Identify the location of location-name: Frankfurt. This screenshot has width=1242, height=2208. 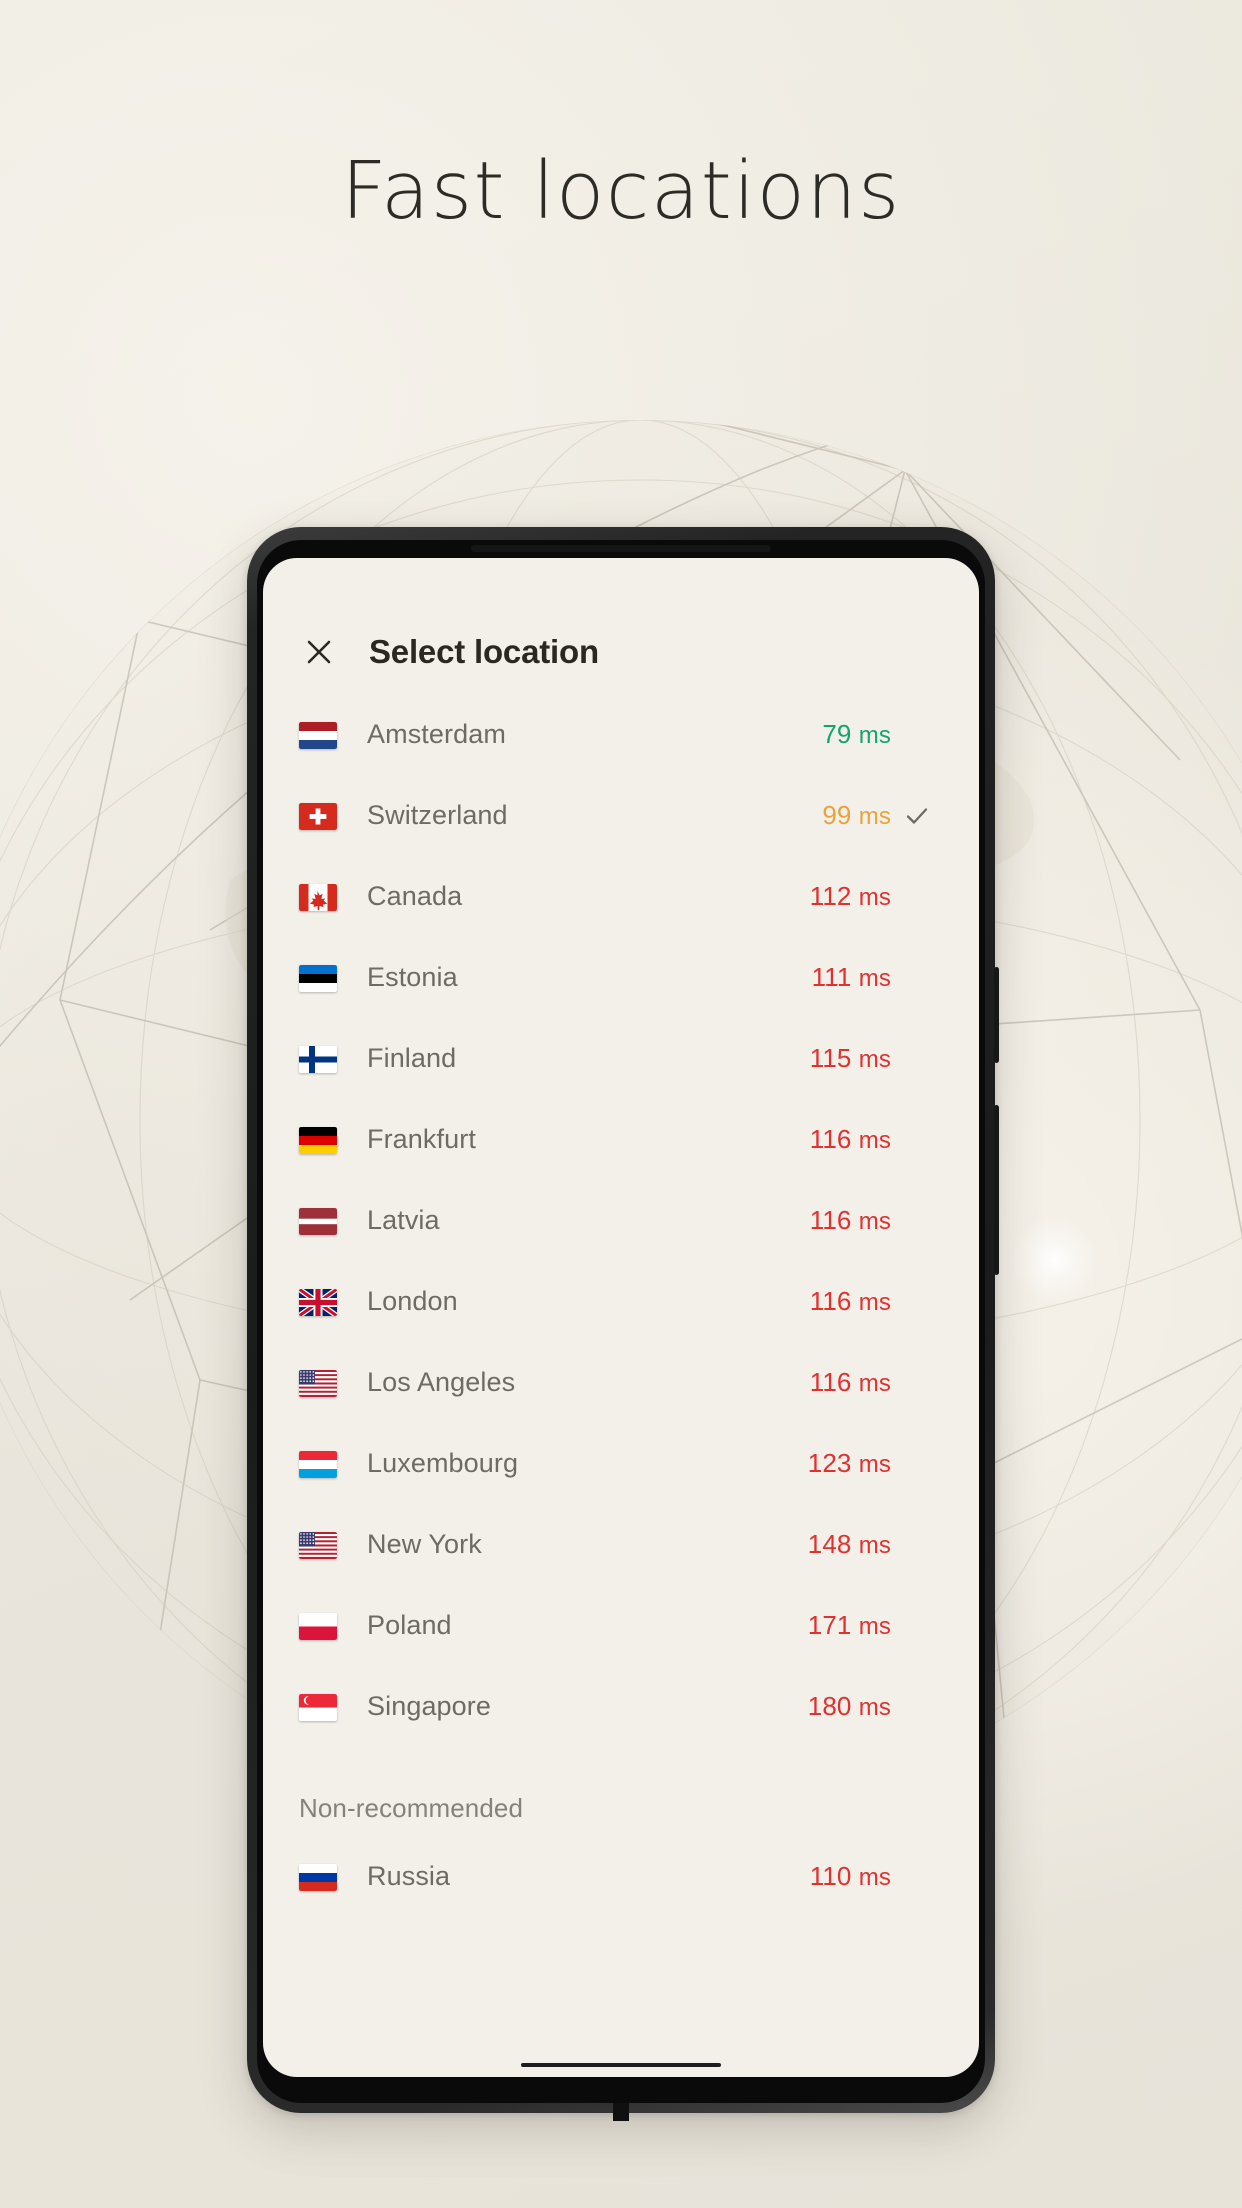
(421, 1139).